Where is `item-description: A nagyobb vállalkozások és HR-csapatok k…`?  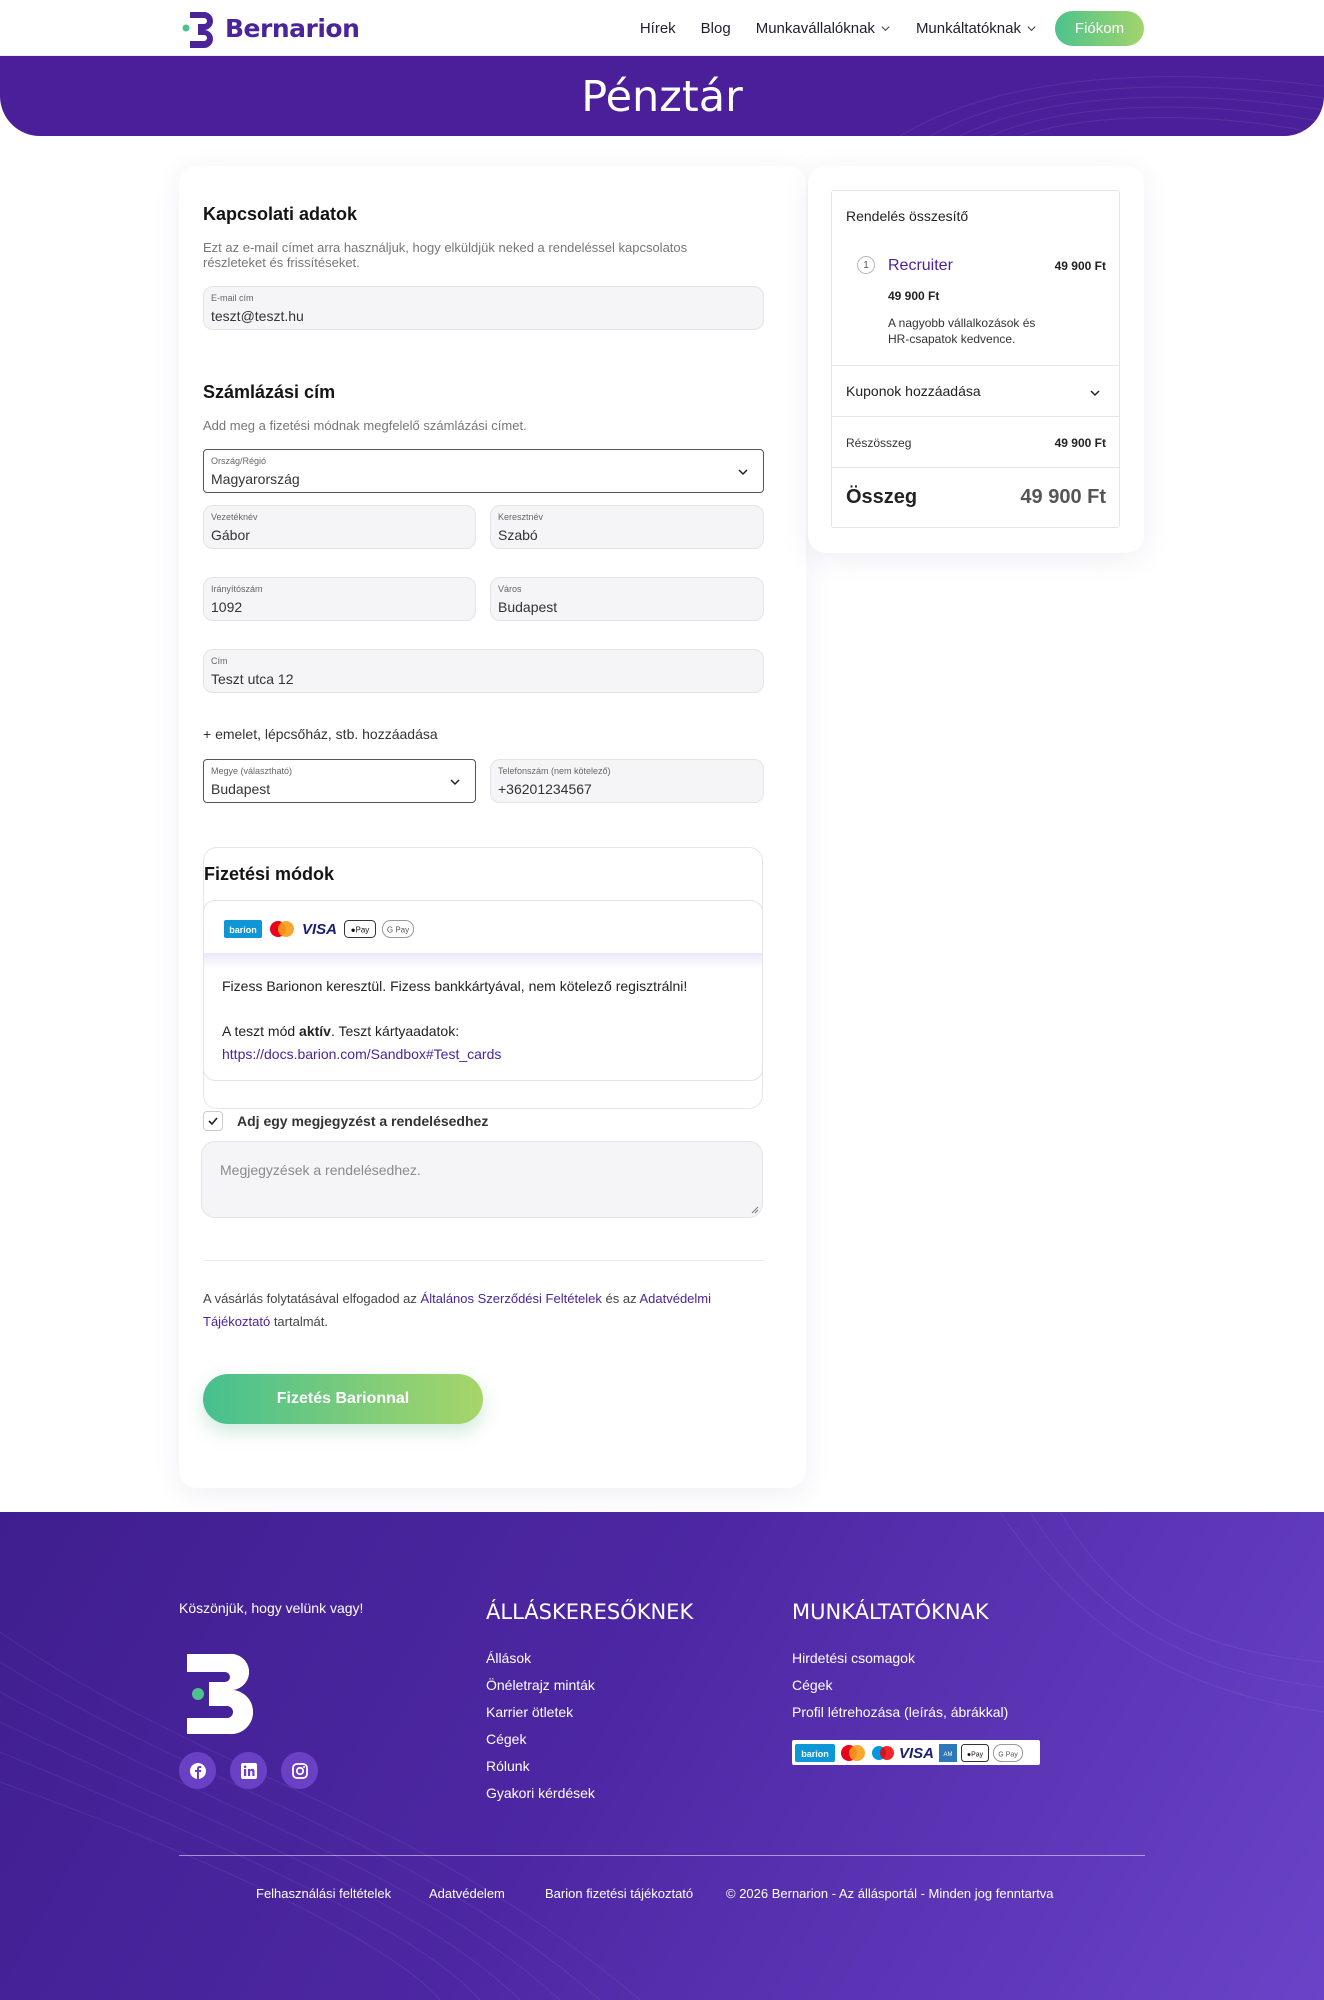
item-description: A nagyobb vállalkozások és HR-csapatok k… is located at coordinates (962, 331).